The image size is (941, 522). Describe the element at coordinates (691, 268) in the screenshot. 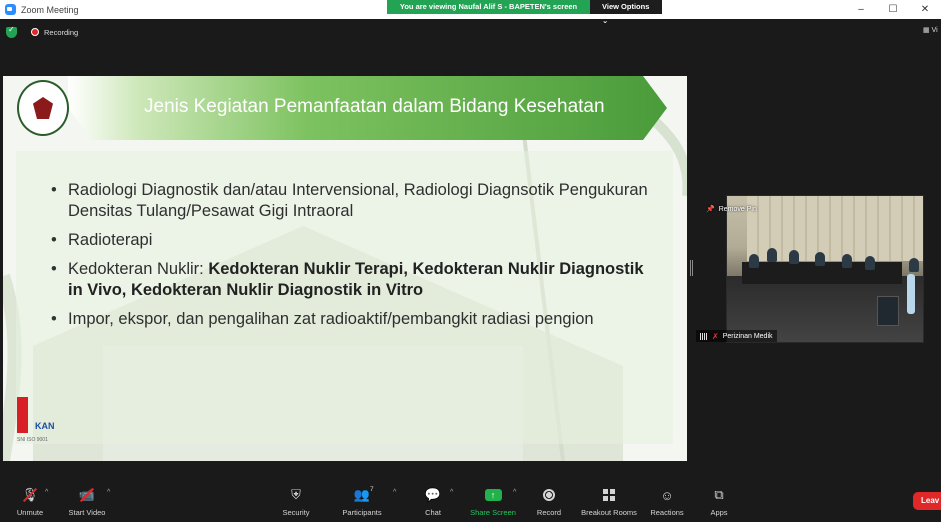

I see `split-divider-handle` at that location.